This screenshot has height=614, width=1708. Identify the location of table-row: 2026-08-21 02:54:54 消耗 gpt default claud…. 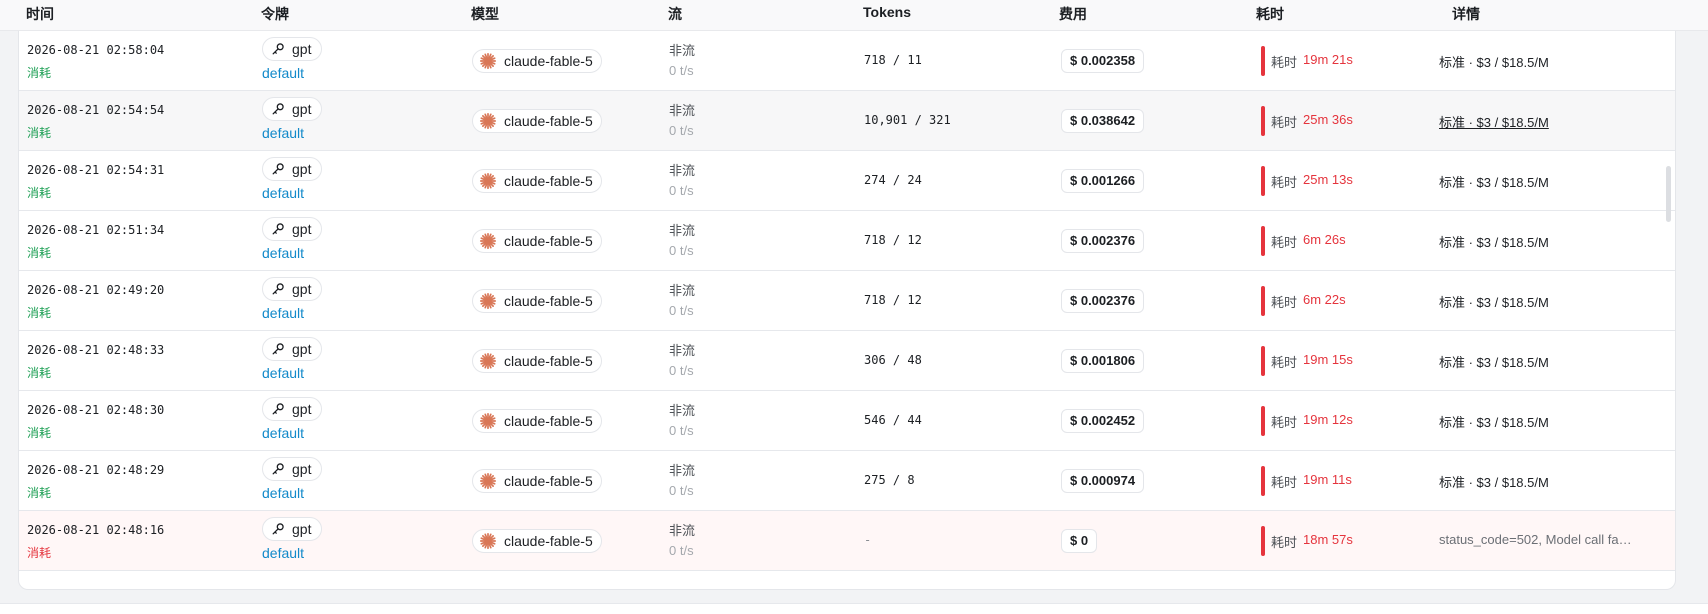
(847, 121).